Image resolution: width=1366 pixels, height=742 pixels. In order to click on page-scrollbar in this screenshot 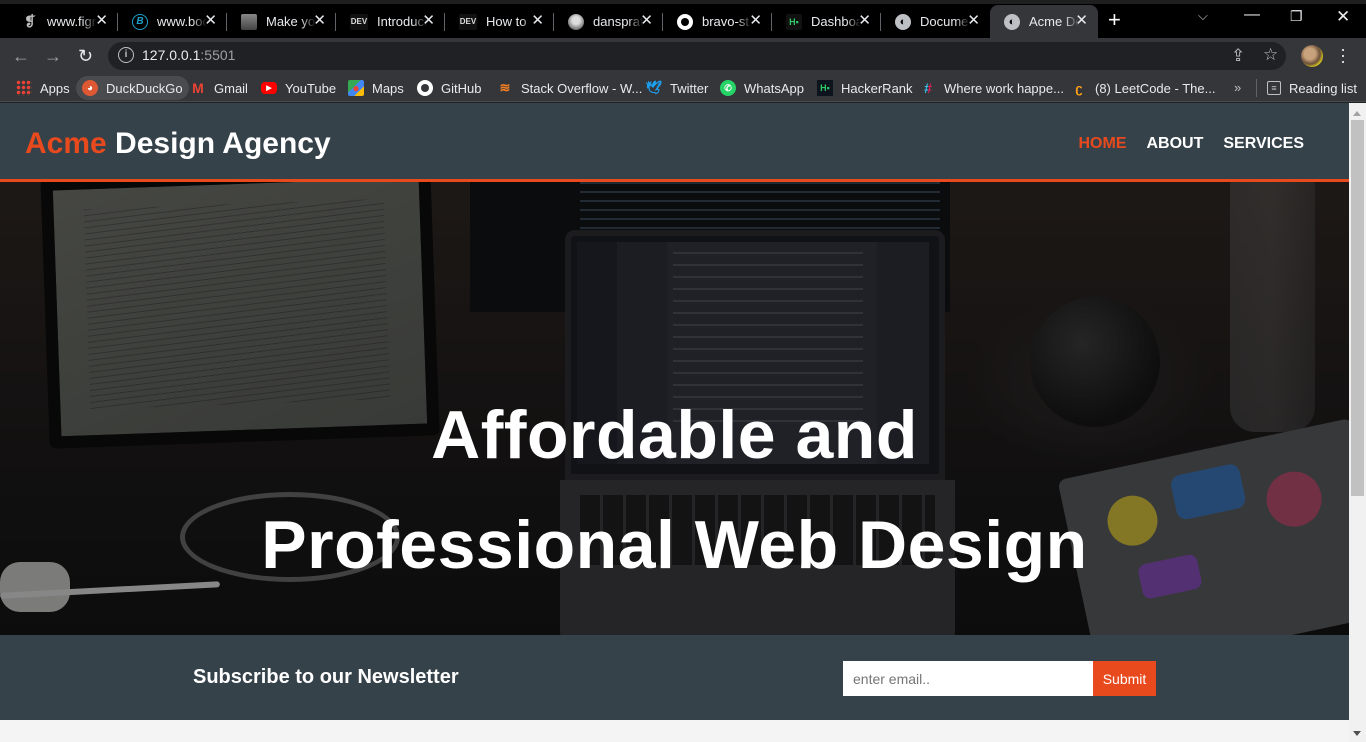, I will do `click(1357, 422)`.